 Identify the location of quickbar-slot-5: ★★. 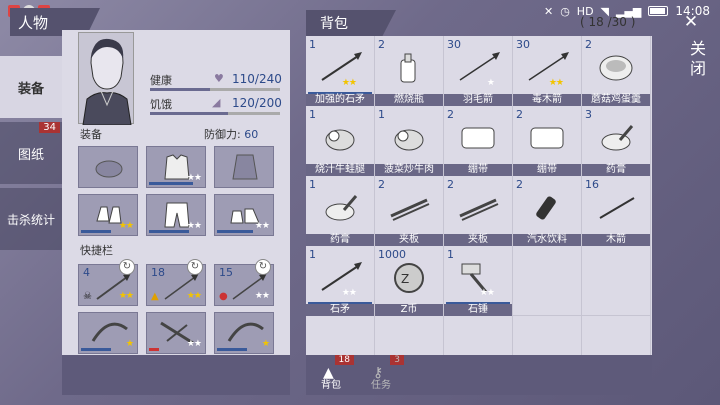
(176, 333).